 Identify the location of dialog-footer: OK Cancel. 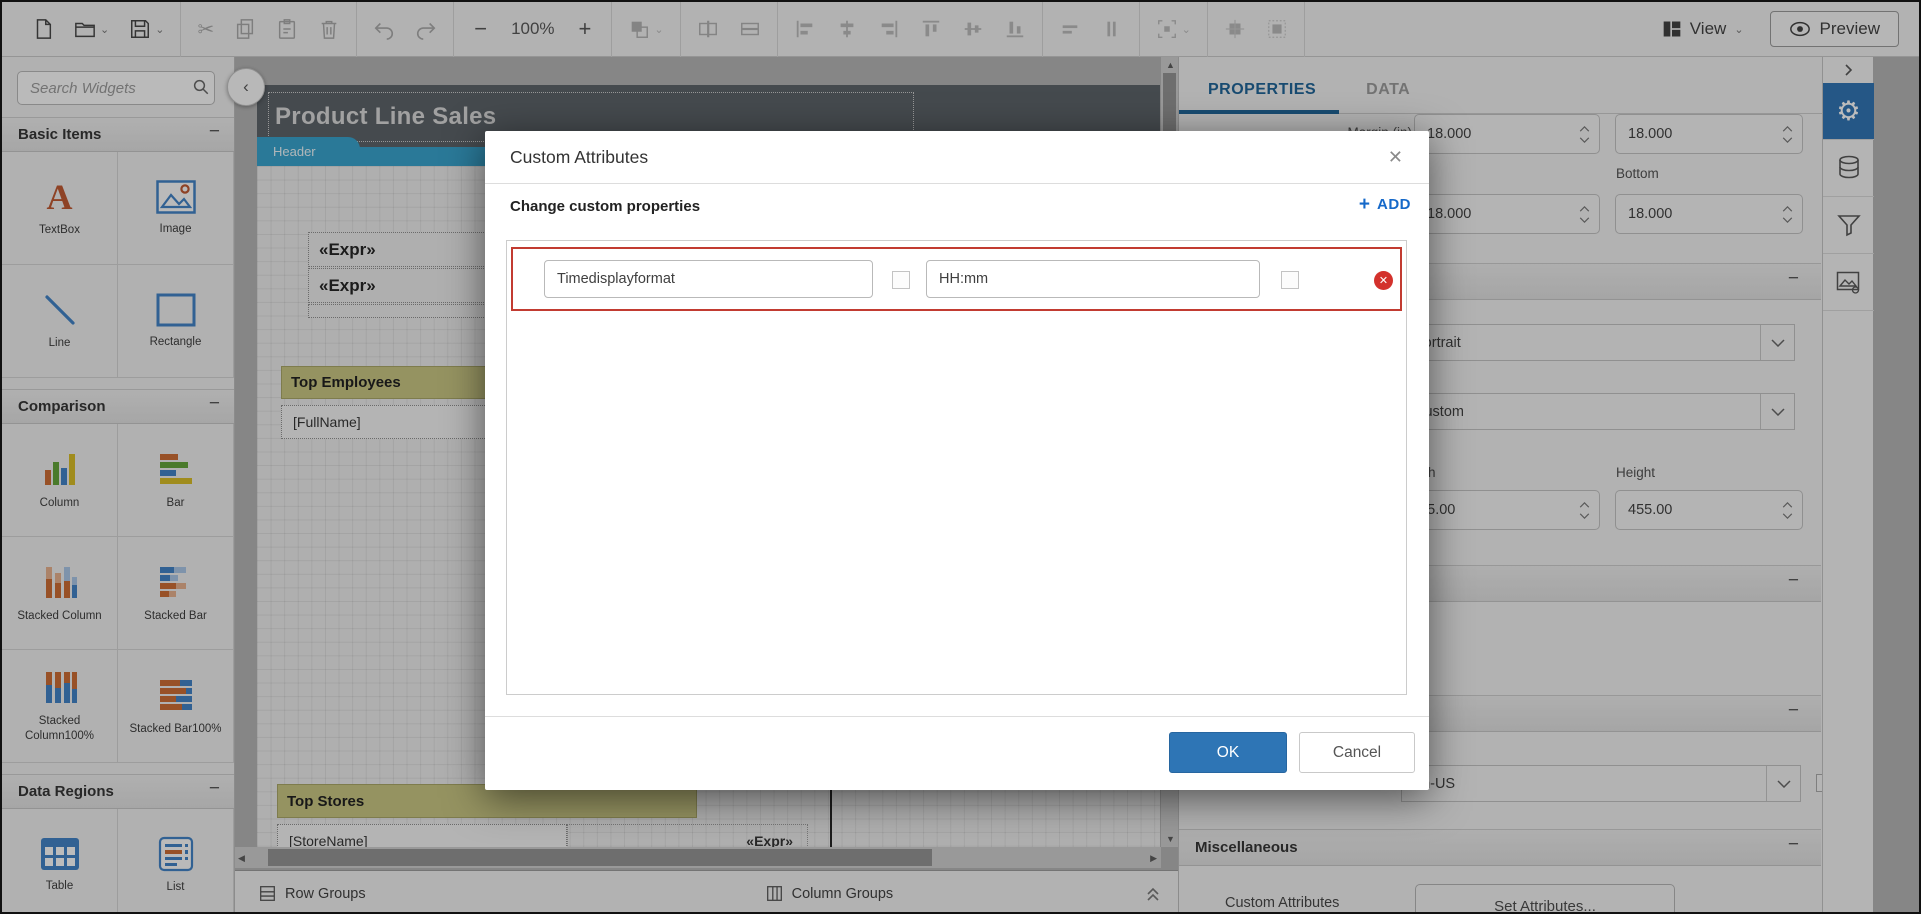
(957, 753).